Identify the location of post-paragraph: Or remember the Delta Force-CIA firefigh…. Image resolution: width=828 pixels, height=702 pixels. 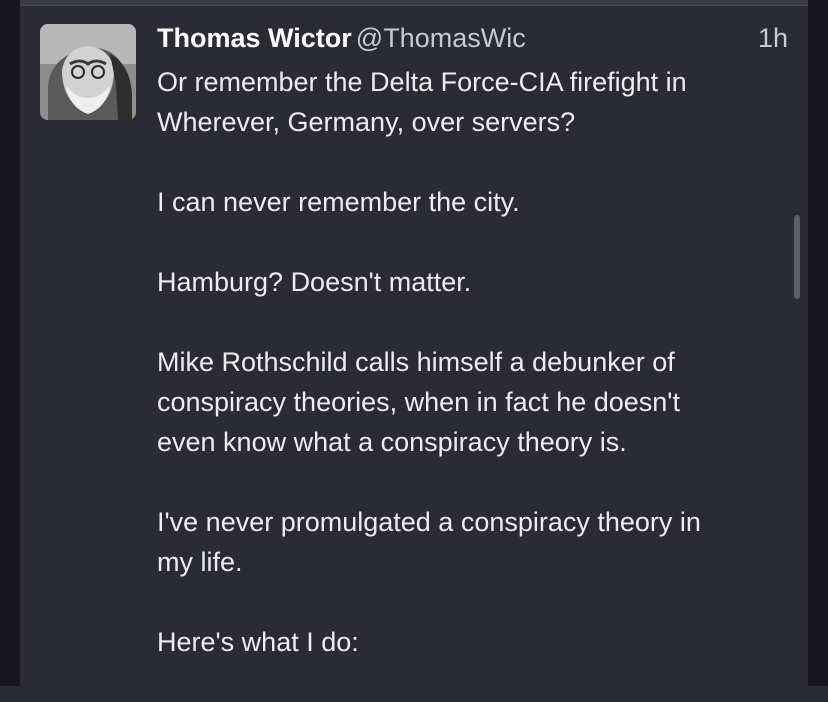
(422, 102).